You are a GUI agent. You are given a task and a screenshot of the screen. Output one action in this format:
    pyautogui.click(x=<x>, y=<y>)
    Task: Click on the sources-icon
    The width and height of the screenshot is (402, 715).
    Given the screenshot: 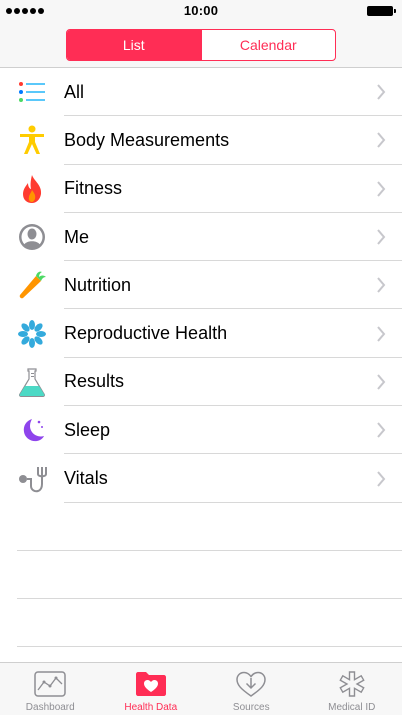 What is the action you would take?
    pyautogui.click(x=251, y=684)
    